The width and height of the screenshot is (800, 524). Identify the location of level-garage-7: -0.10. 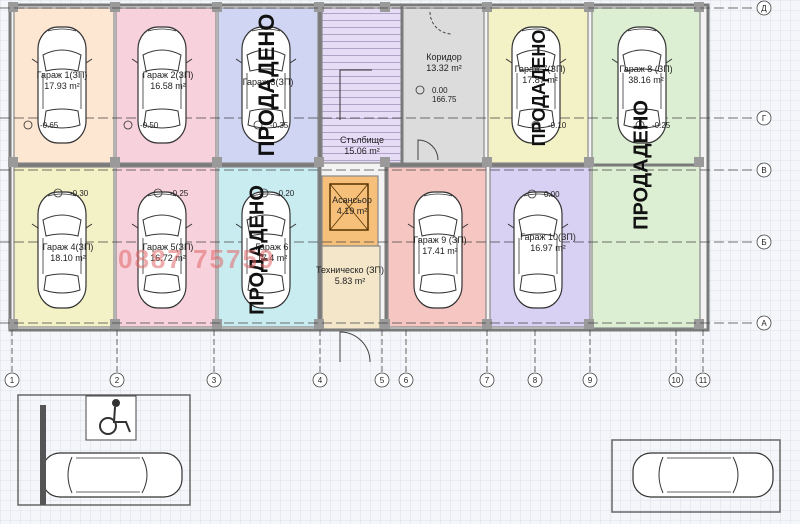
(557, 125).